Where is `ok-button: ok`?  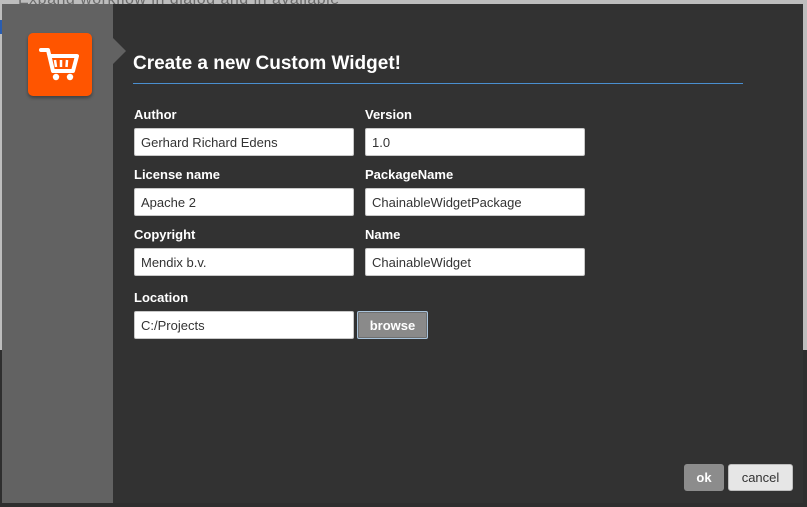 ok-button: ok is located at coordinates (704, 477).